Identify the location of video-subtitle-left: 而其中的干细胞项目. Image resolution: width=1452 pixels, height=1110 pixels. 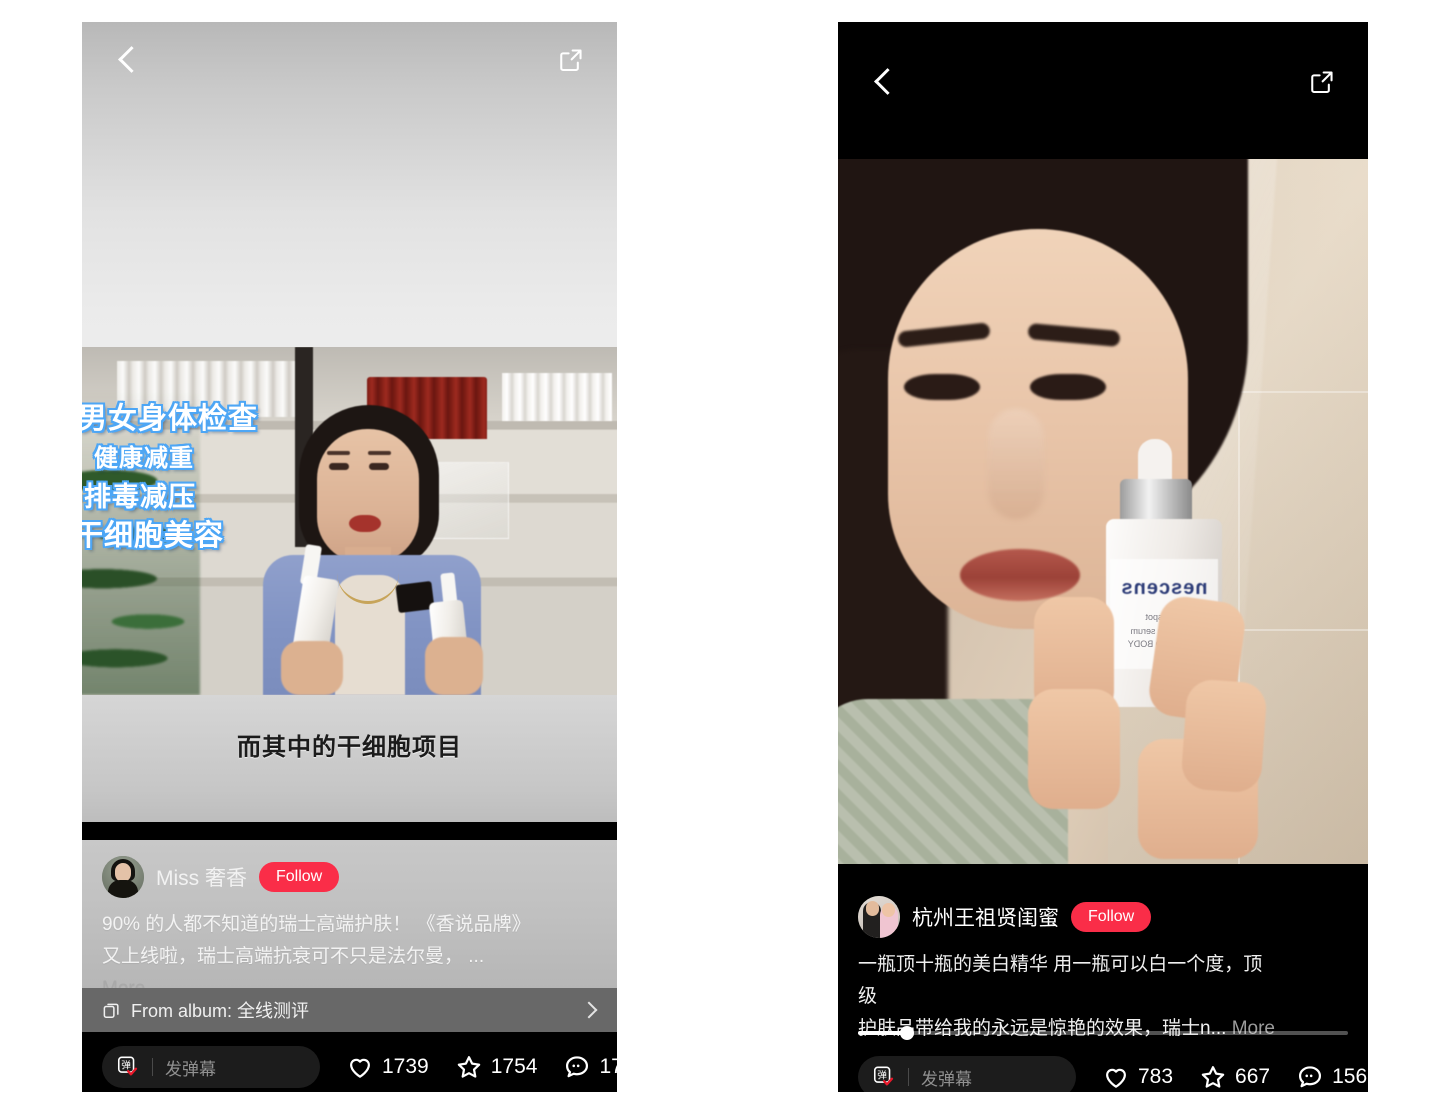
(349, 747).